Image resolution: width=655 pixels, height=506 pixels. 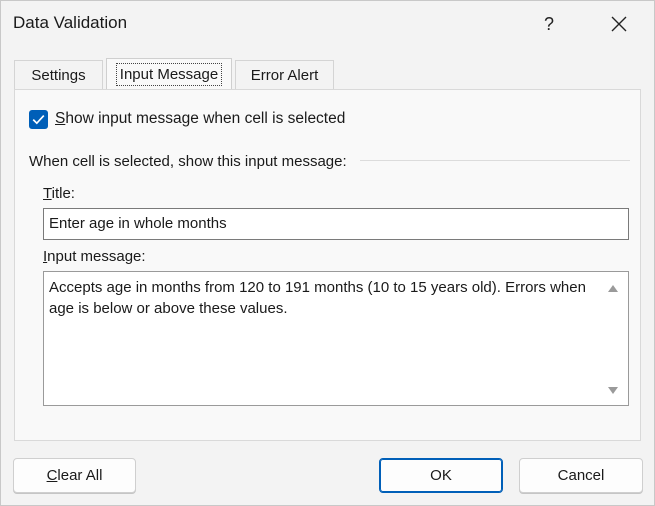 What do you see at coordinates (70, 22) in the screenshot?
I see `dialog-title: Data Validation` at bounding box center [70, 22].